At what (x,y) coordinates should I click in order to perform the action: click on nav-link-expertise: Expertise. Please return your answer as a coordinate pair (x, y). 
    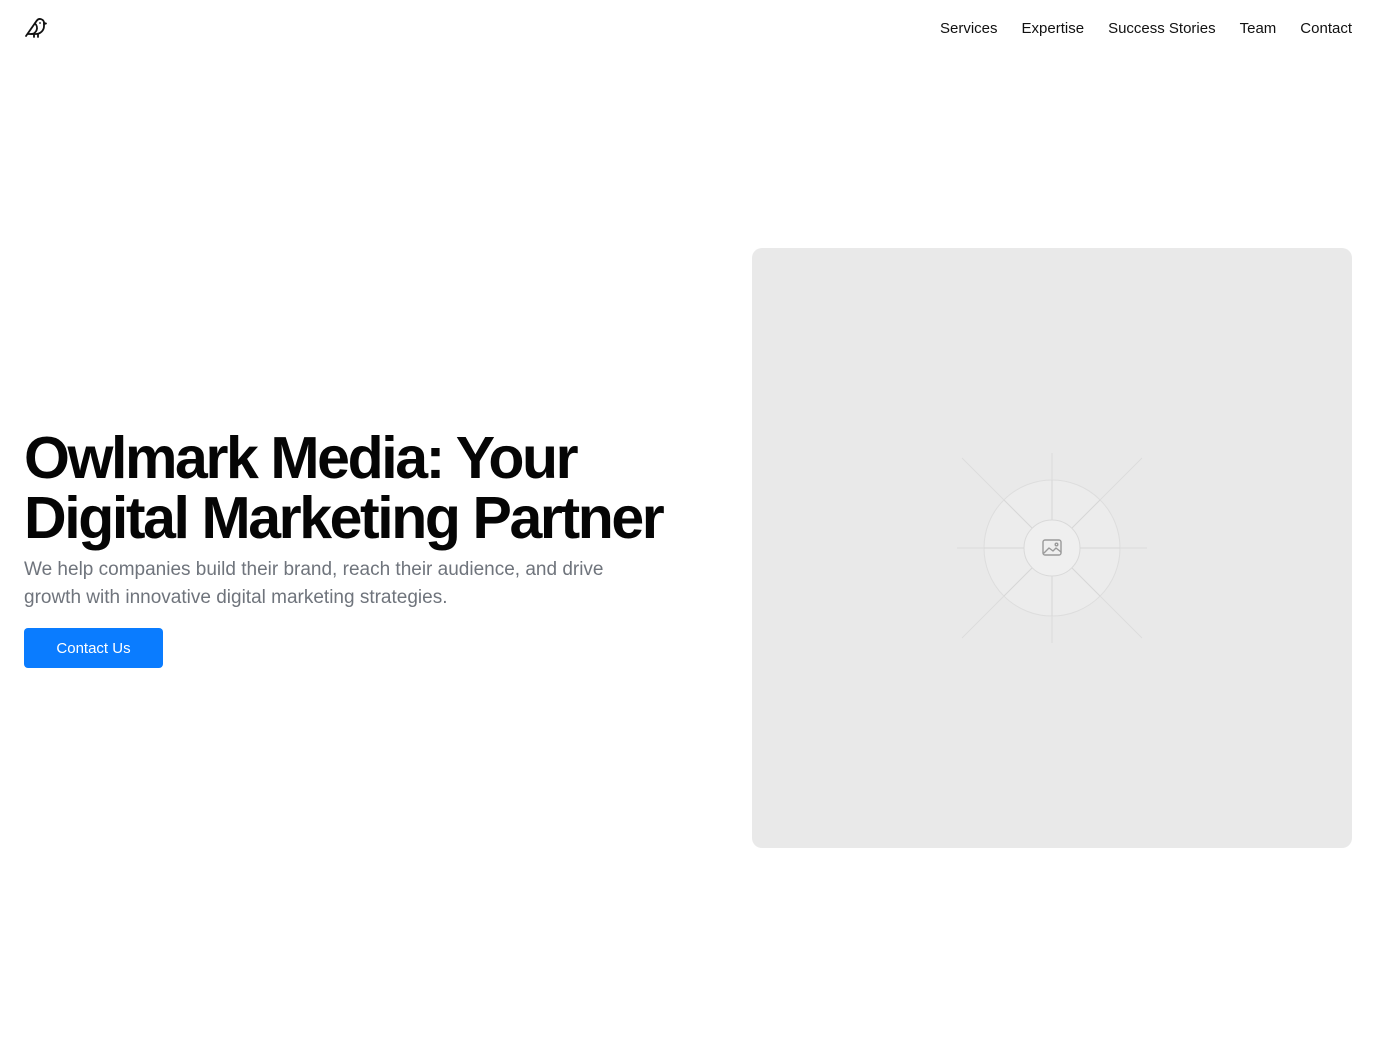
    Looking at the image, I should click on (1053, 28).